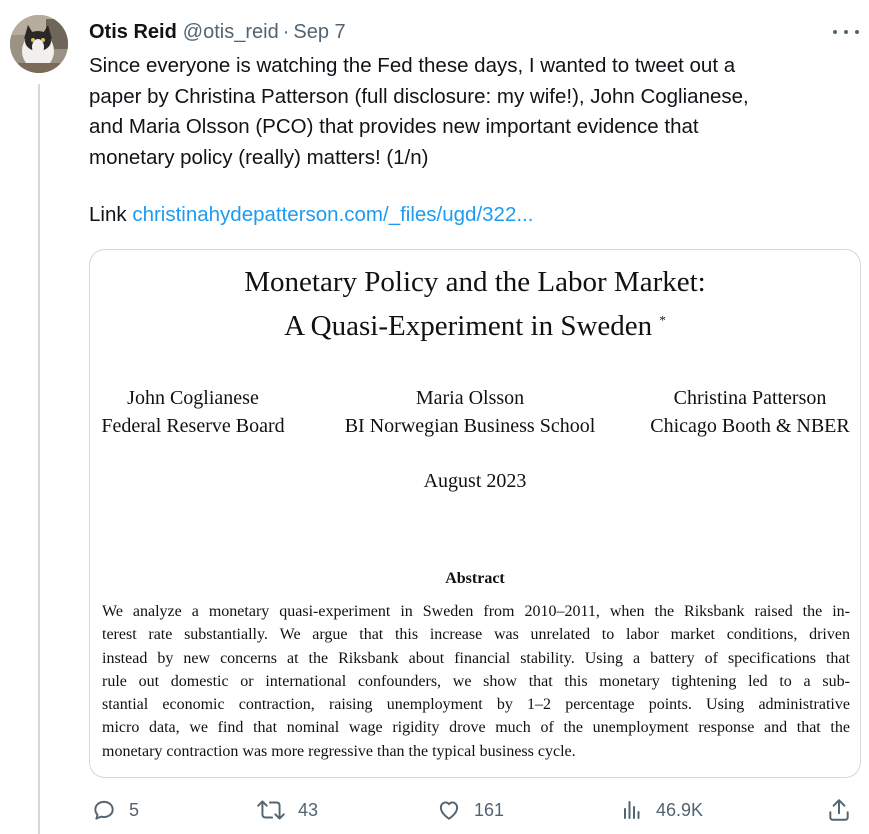  Describe the element at coordinates (470, 810) in the screenshot. I see `like-button: 161` at that location.